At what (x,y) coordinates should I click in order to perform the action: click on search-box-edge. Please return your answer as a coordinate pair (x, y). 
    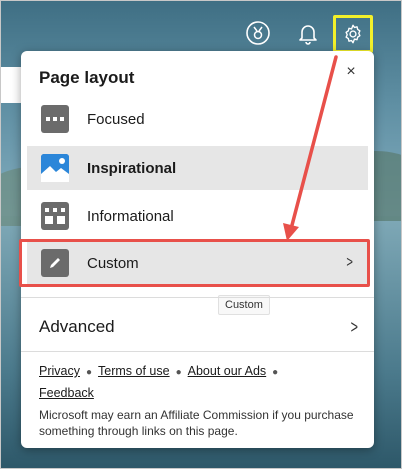
    Looking at the image, I should click on (12, 85).